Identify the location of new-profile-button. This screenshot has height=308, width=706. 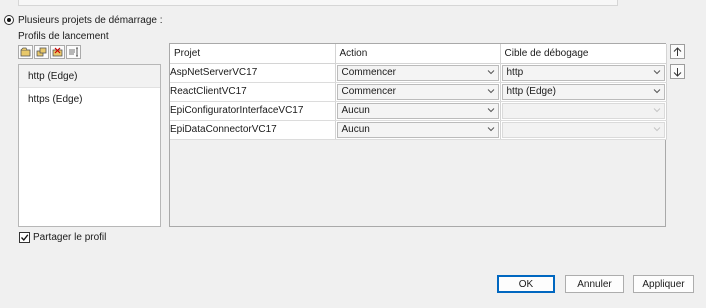
(25, 52).